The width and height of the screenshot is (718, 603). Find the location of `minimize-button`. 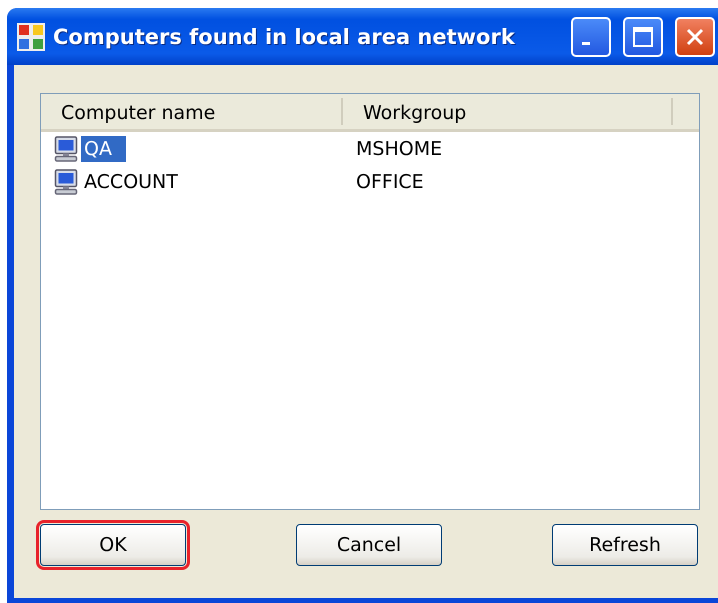

minimize-button is located at coordinates (591, 36).